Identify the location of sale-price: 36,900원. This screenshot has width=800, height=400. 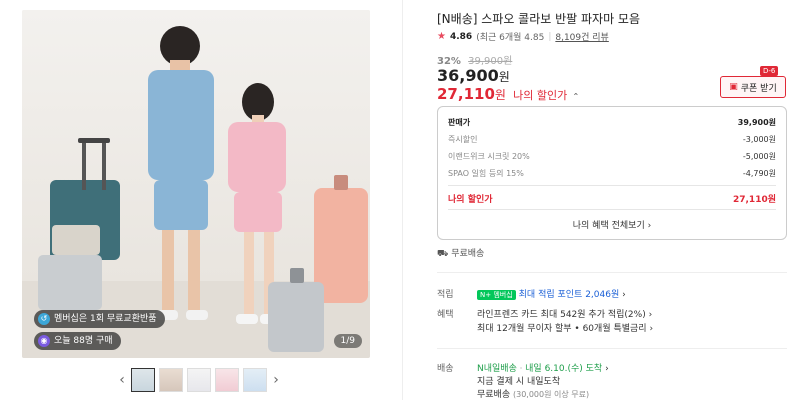
(473, 75).